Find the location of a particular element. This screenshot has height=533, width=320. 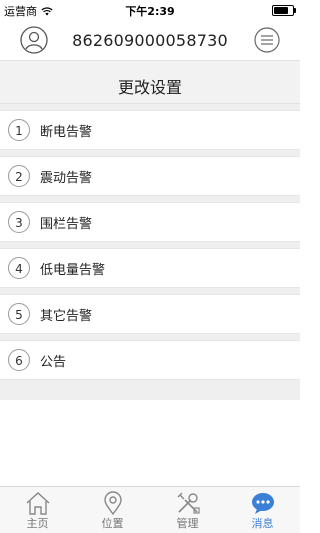

header: 862609000058730 is located at coordinates (150, 40).